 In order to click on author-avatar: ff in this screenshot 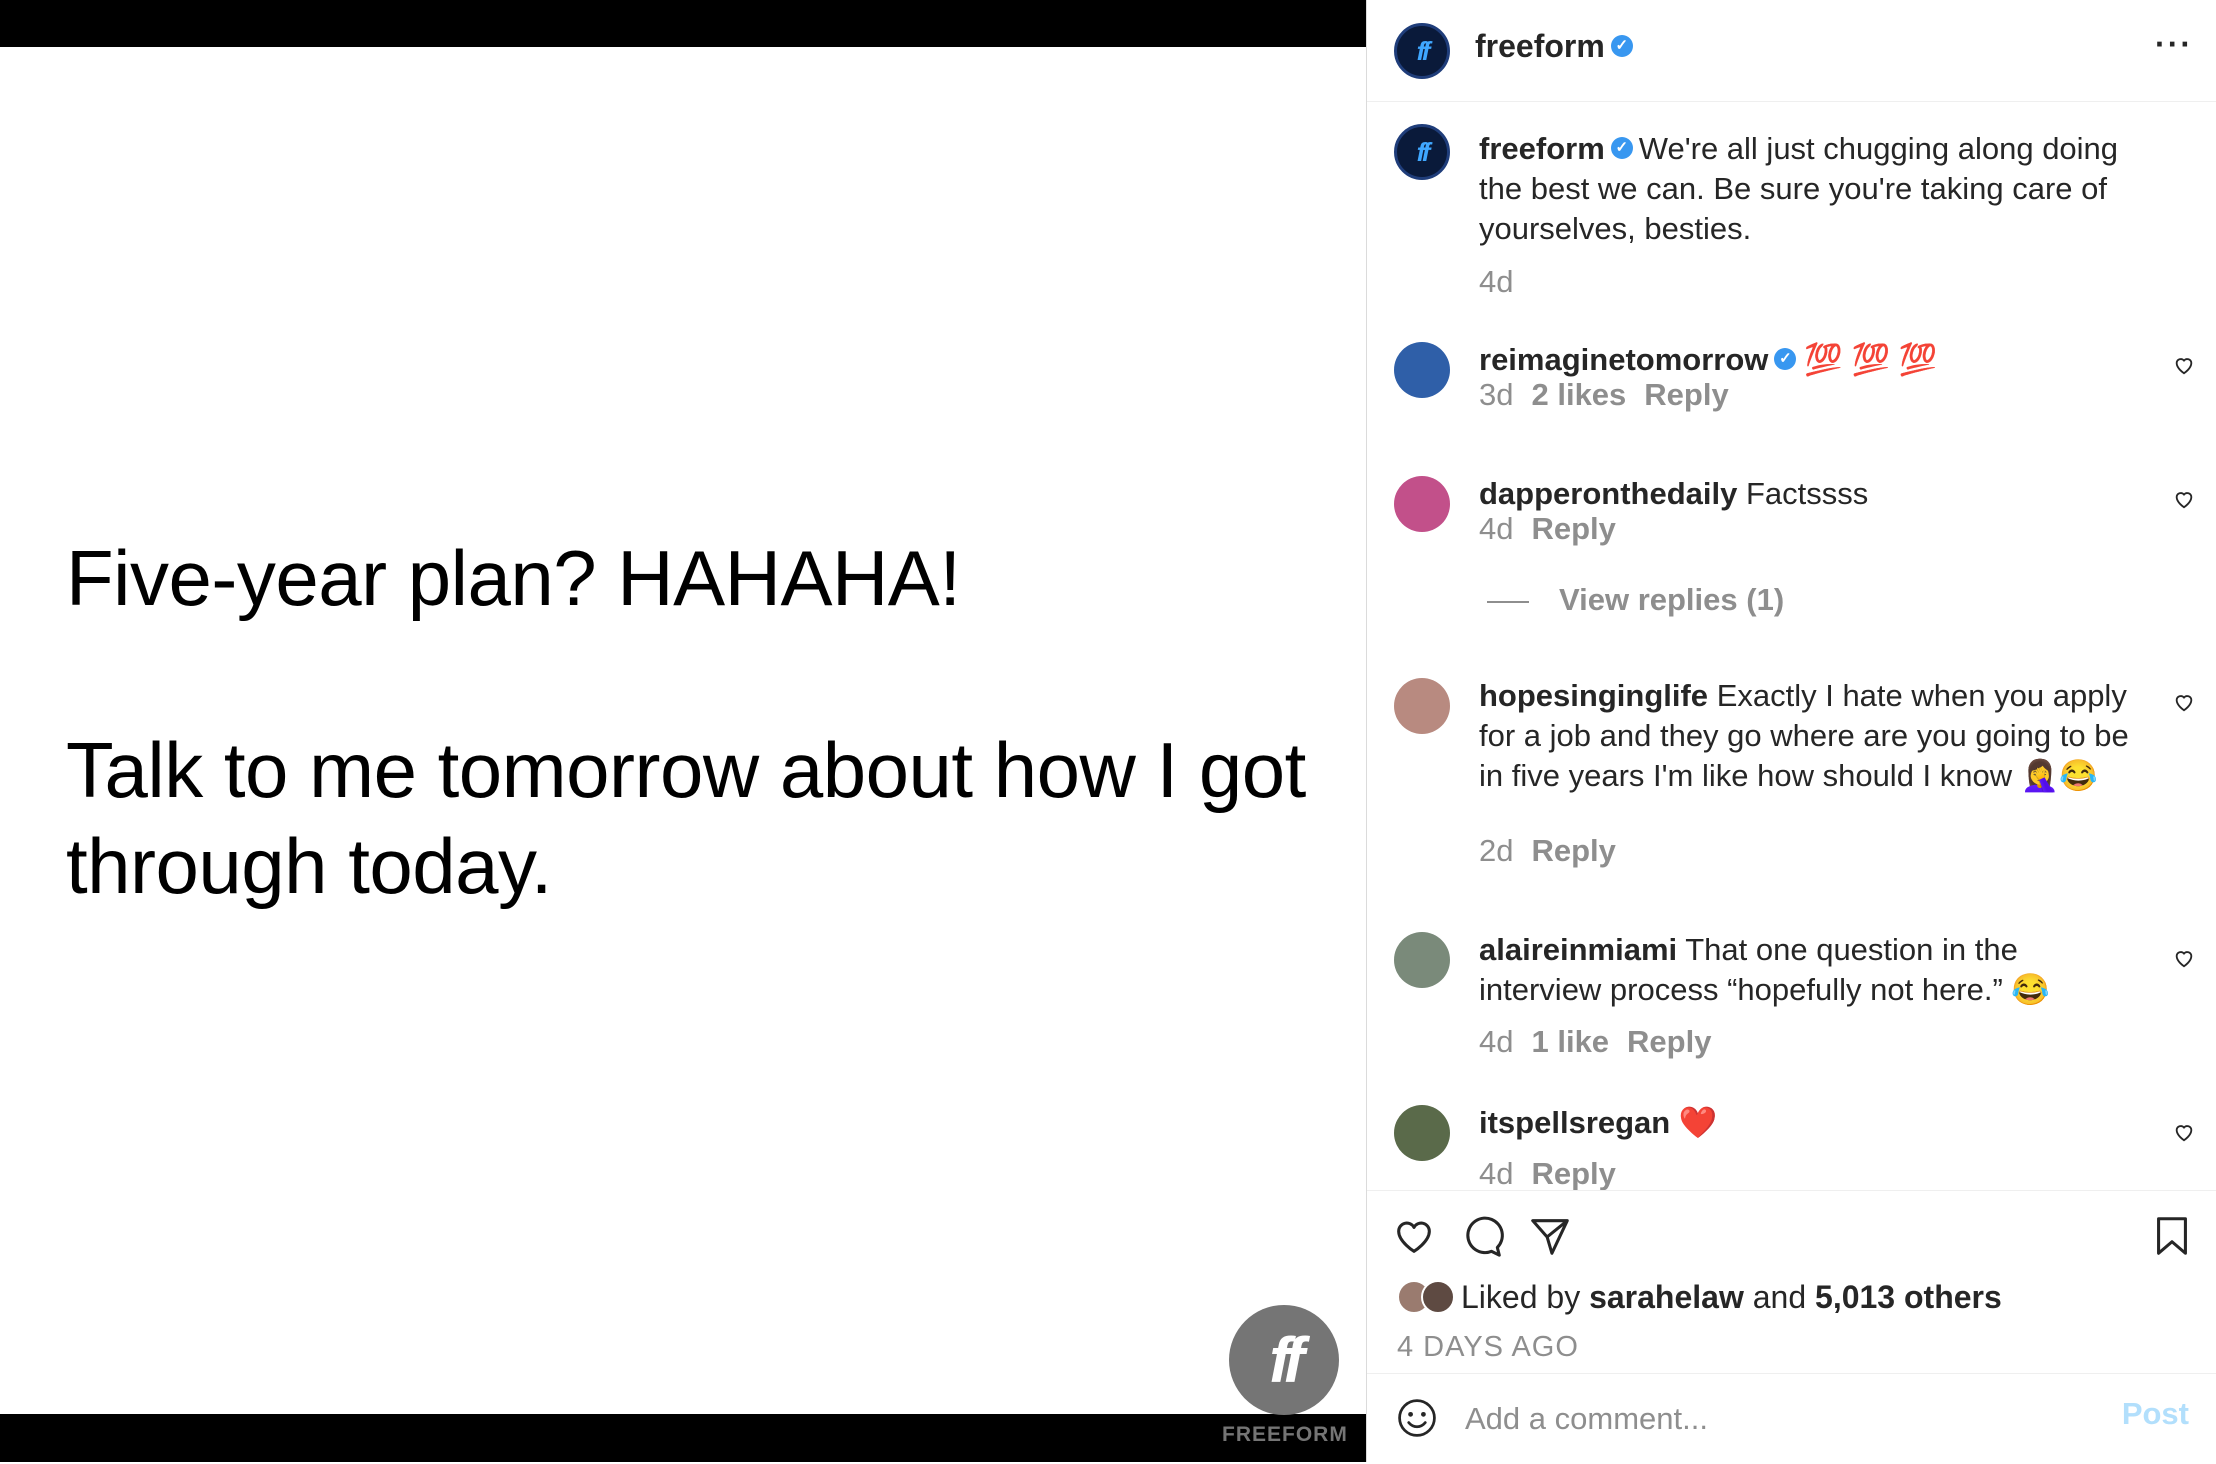, I will do `click(1422, 51)`.